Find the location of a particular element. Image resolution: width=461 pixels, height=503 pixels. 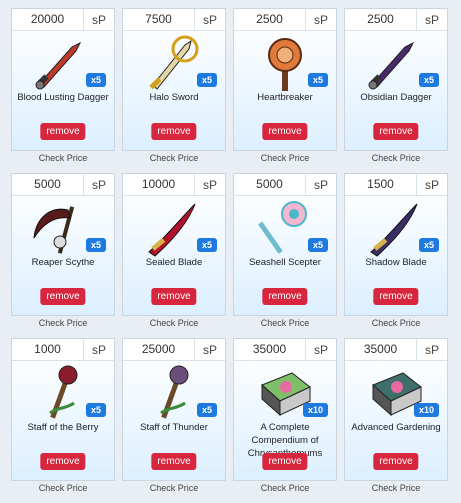

item-name: Seashell Scepter is located at coordinates (285, 262).